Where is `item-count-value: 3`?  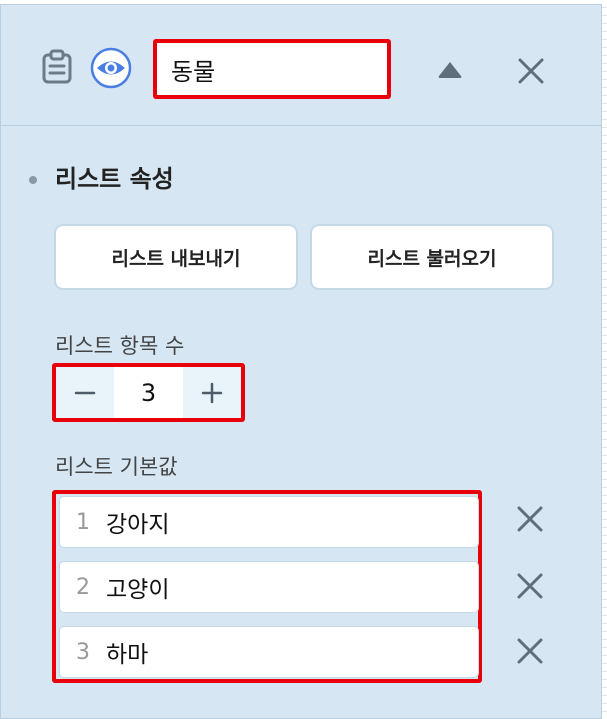 item-count-value: 3 is located at coordinates (148, 392).